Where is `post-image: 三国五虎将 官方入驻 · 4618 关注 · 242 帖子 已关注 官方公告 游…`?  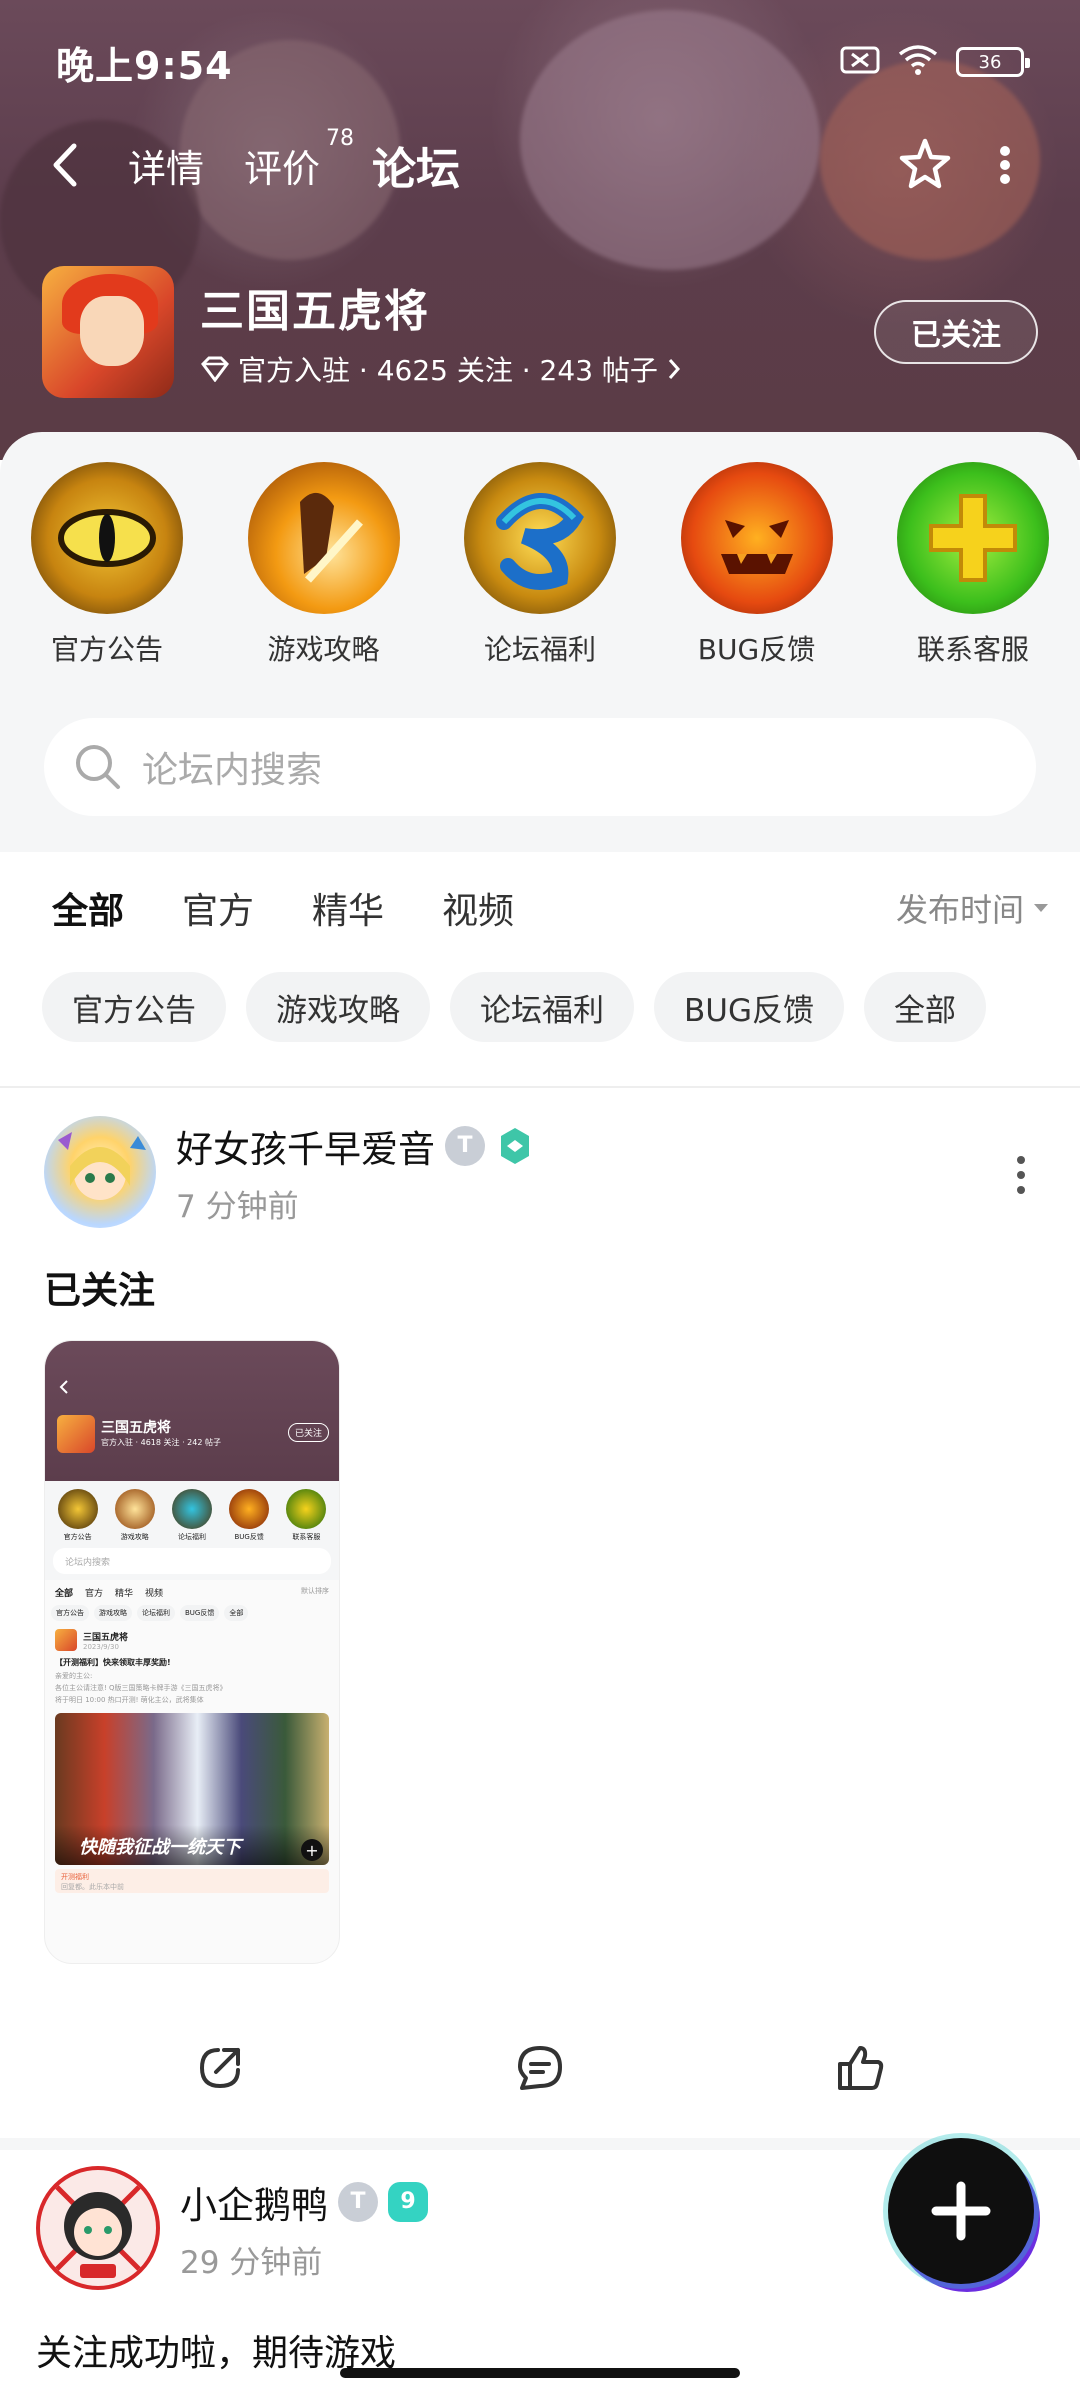
post-image: 三国五虎将 官方入驻 · 4618 关注 · 242 帖子 已关注 官方公告 游… is located at coordinates (192, 1652).